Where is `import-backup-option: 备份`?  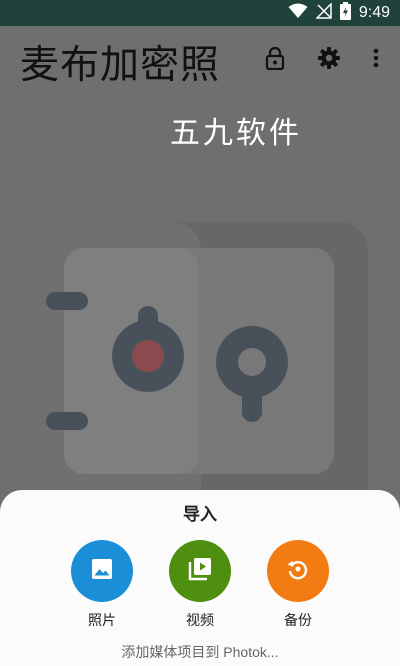 import-backup-option: 备份 is located at coordinates (298, 585).